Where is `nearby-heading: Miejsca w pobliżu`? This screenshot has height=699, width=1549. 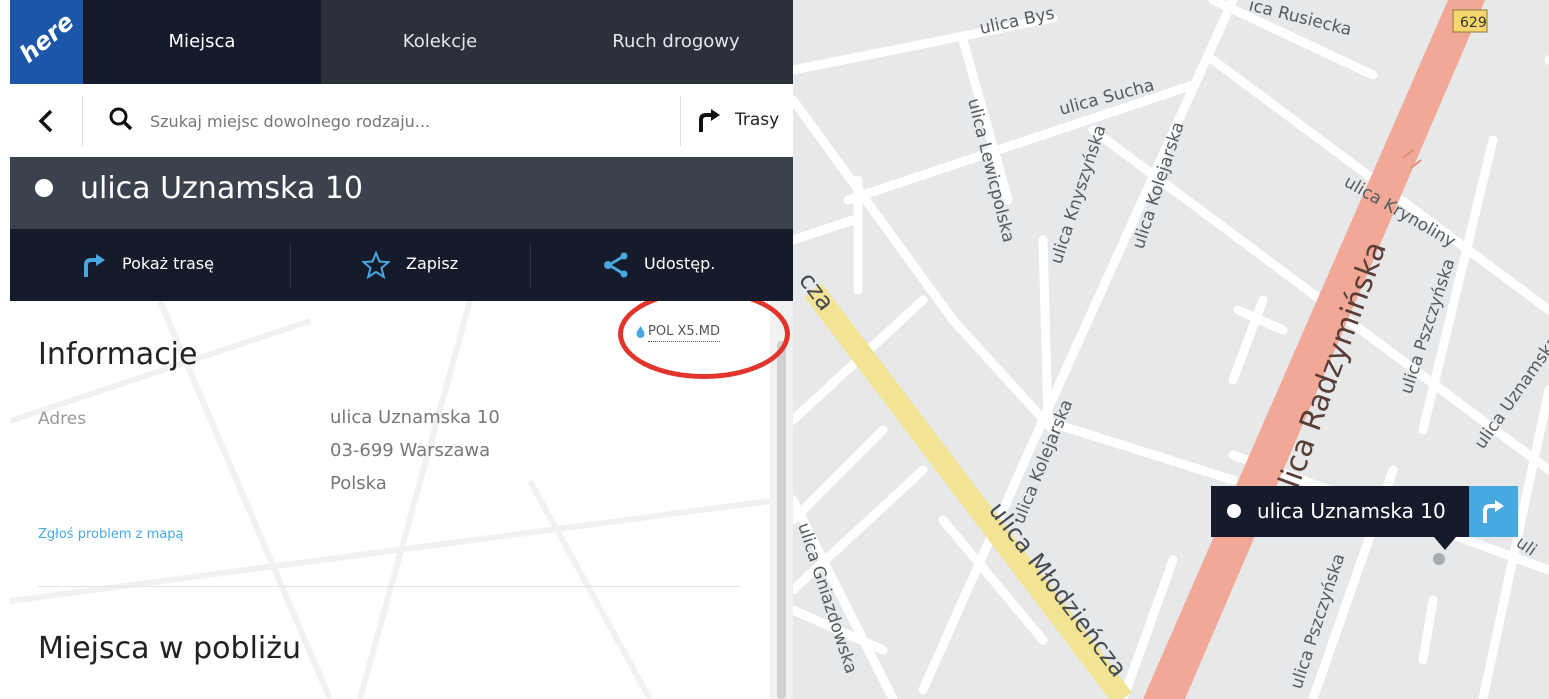
nearby-heading: Miejsca w pobliżu is located at coordinates (169, 648).